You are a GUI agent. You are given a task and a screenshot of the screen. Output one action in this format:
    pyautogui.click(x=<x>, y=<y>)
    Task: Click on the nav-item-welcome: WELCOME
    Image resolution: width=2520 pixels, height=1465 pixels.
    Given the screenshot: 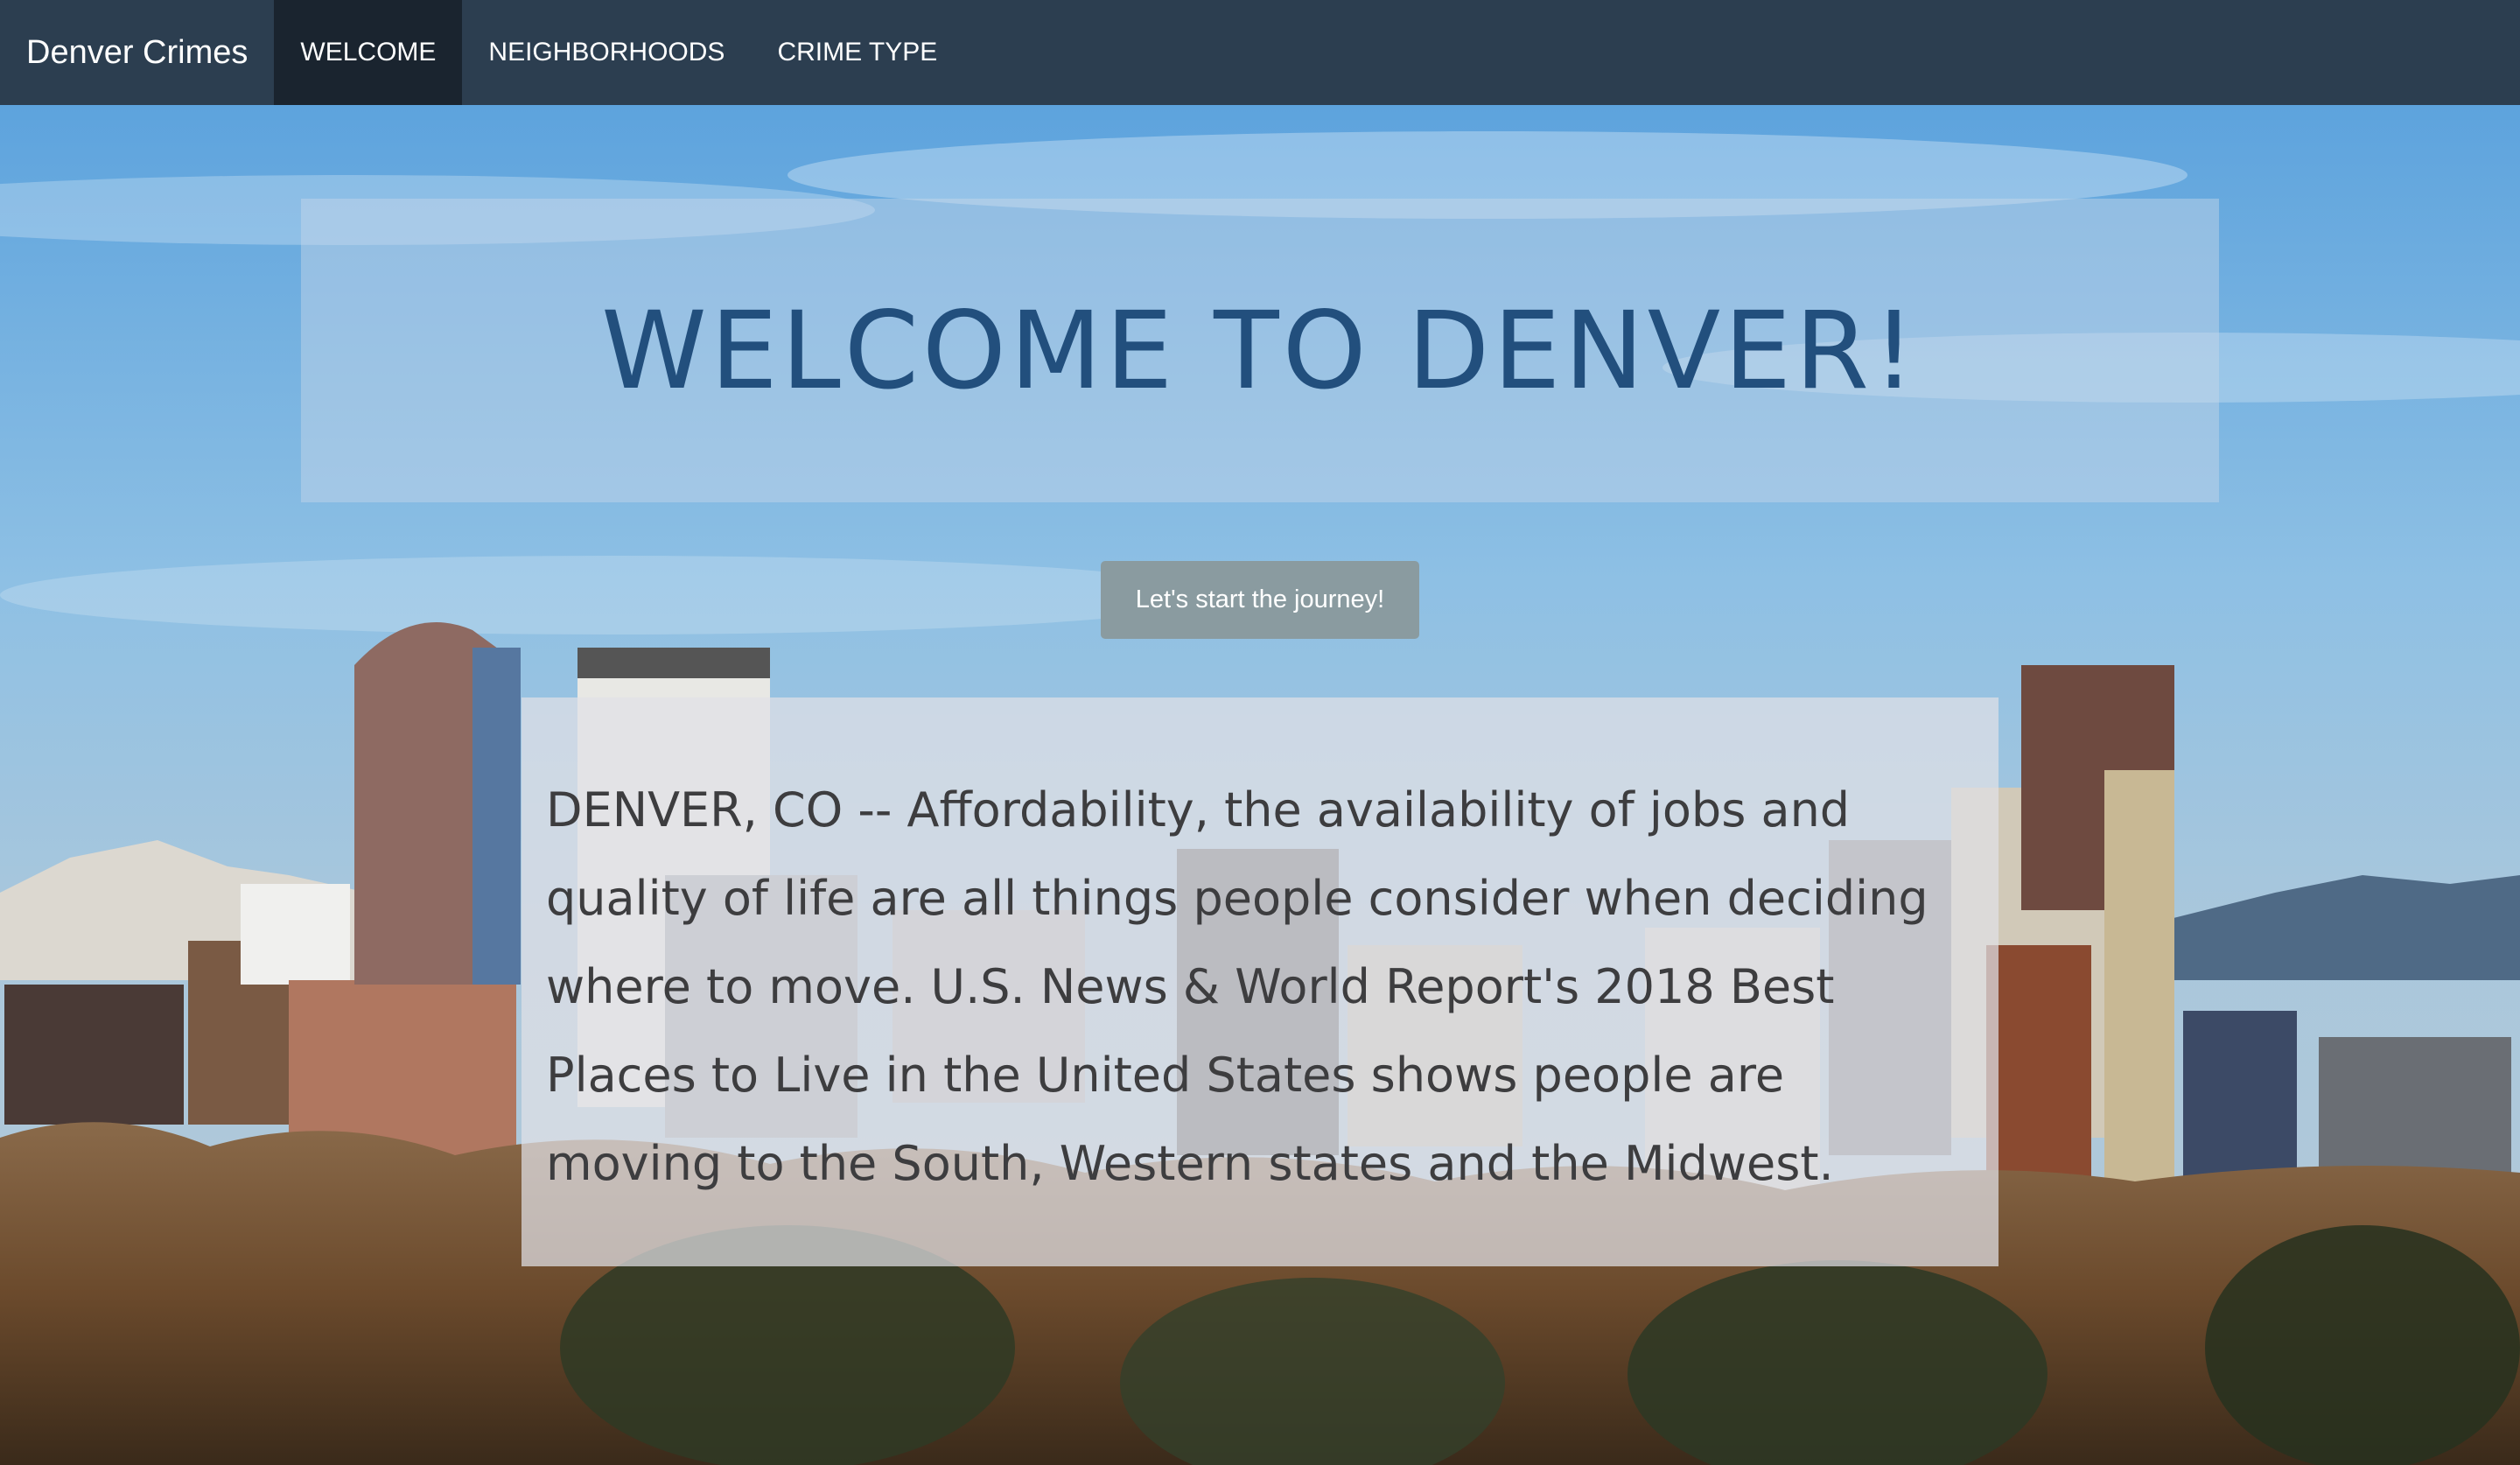 What is the action you would take?
    pyautogui.click(x=368, y=52)
    